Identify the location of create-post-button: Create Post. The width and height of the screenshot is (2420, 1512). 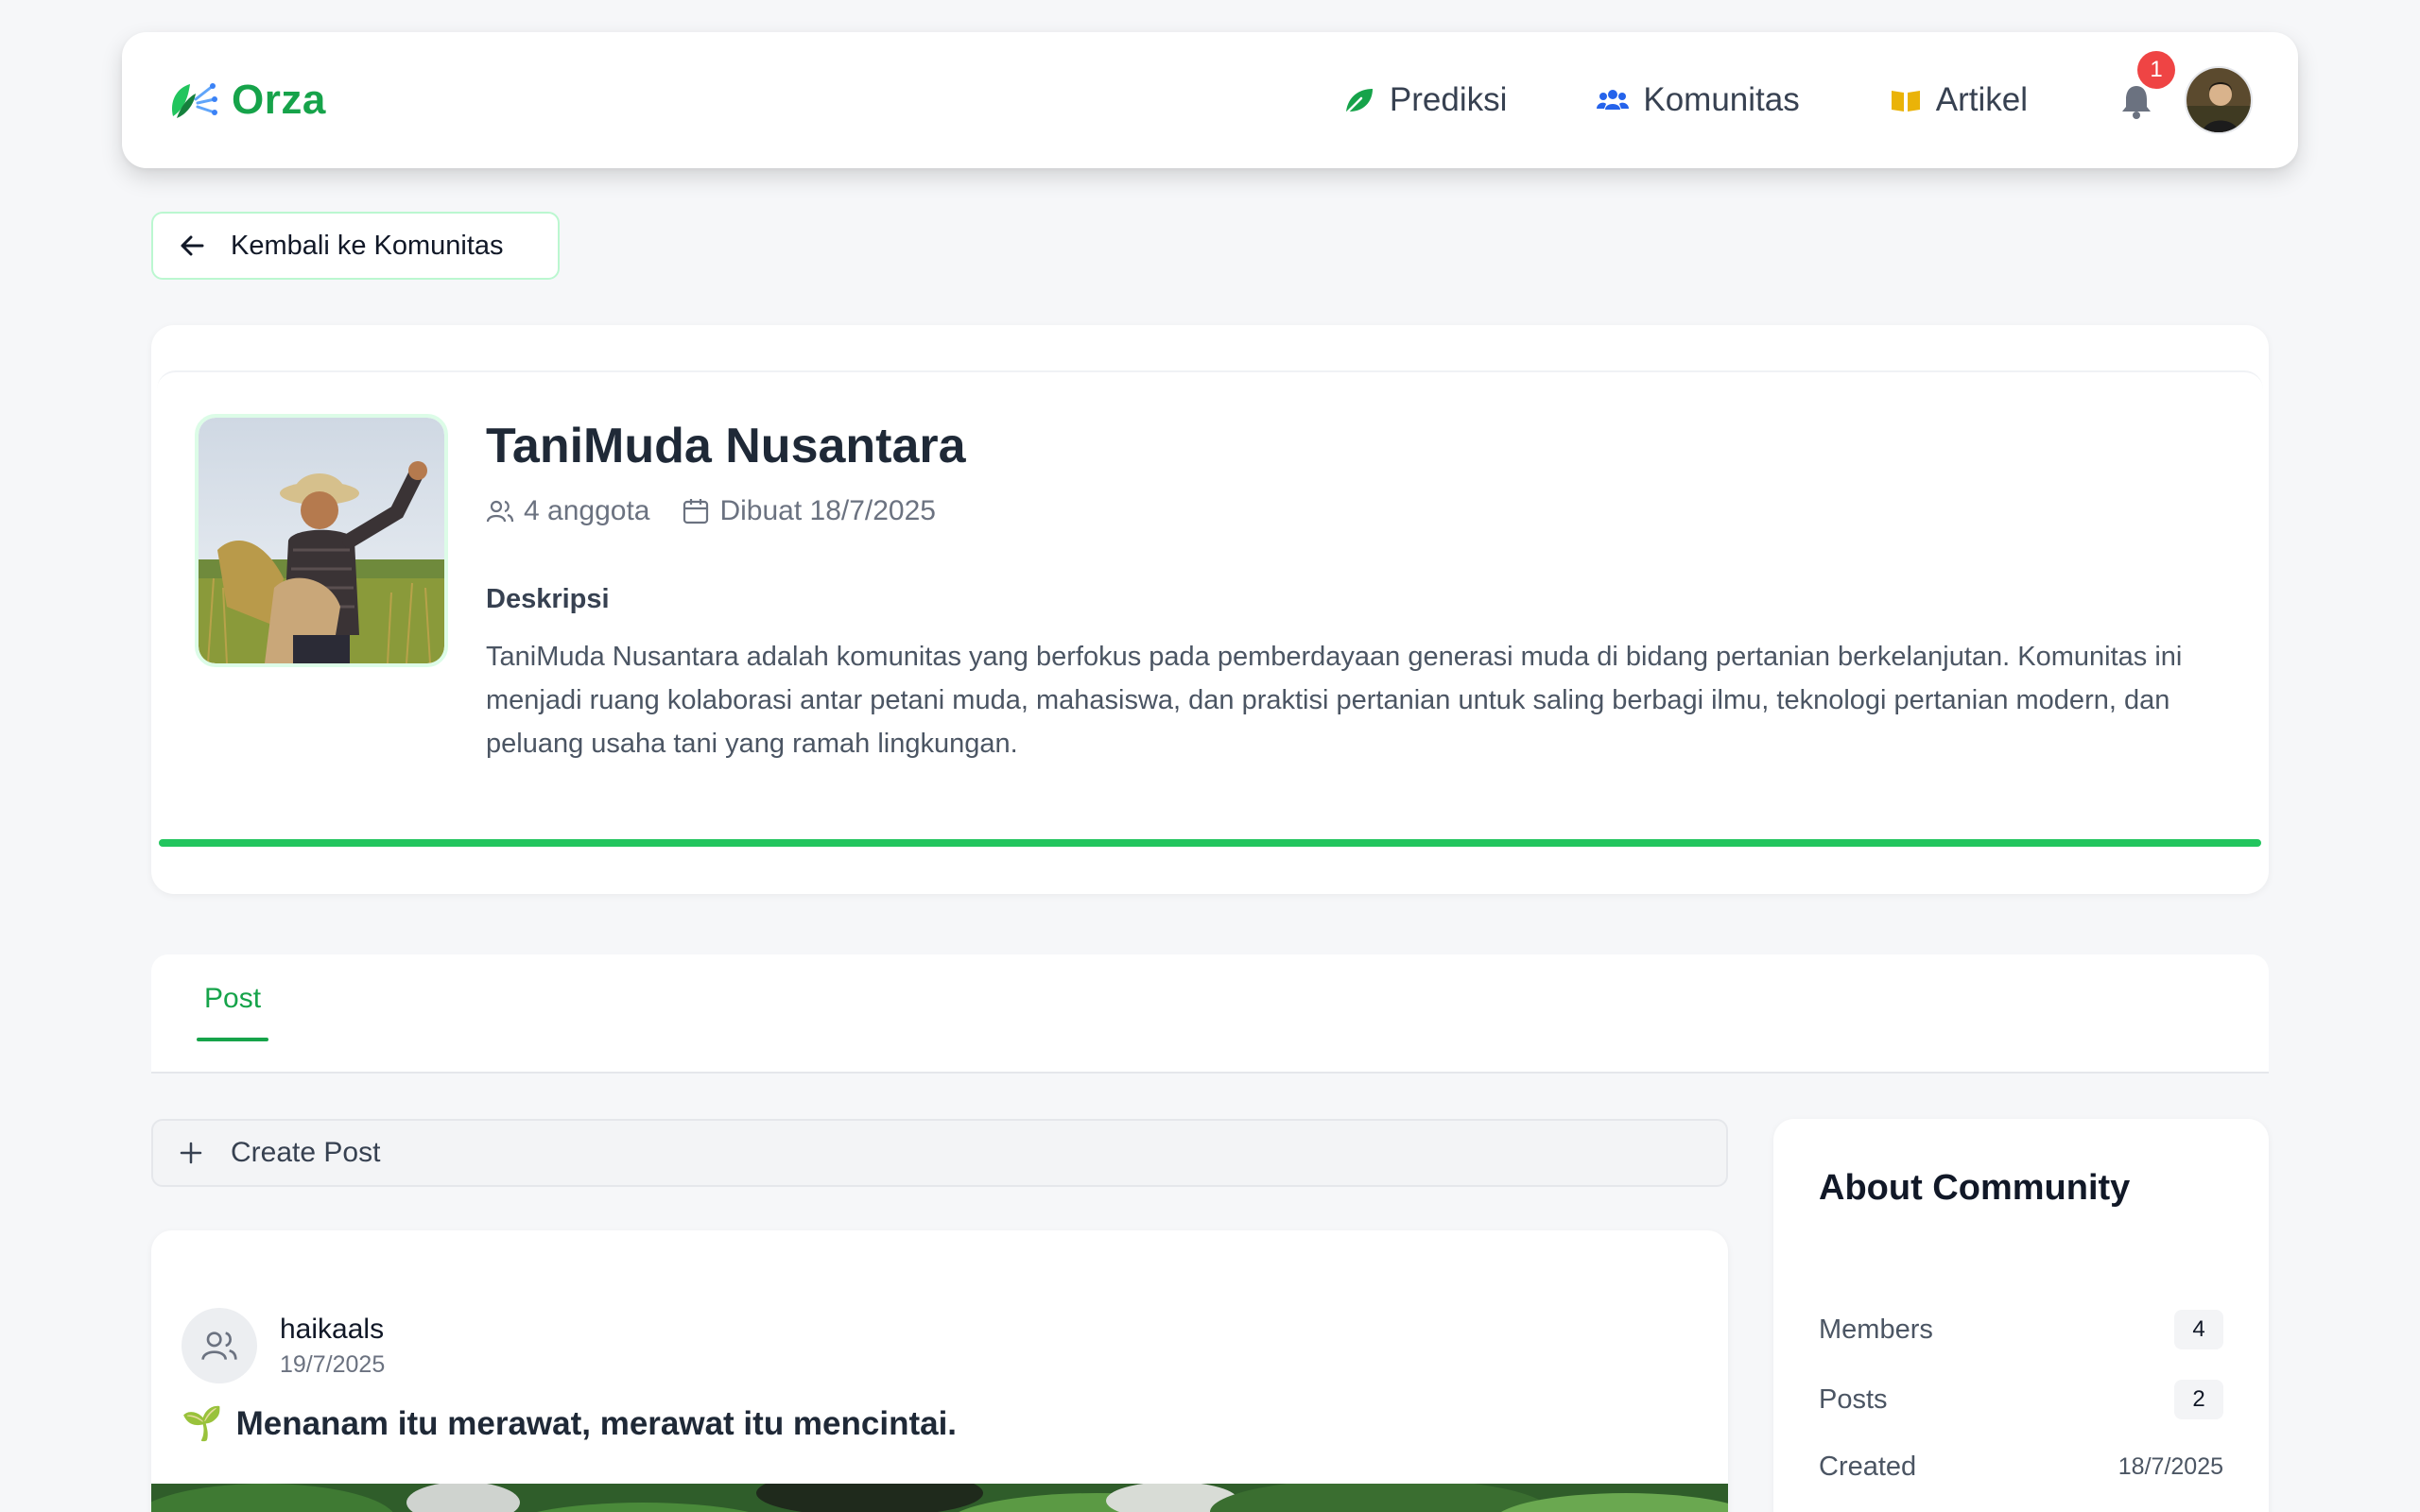
(939, 1153).